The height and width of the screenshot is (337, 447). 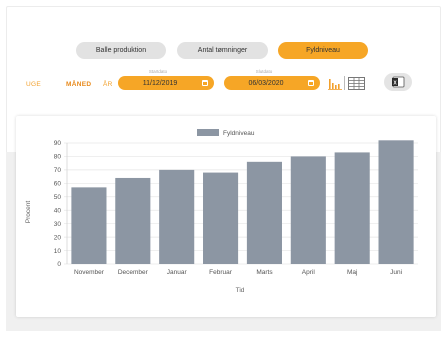 I want to click on tab-antal-tomninger: Antal tømninger, so click(x=222, y=50).